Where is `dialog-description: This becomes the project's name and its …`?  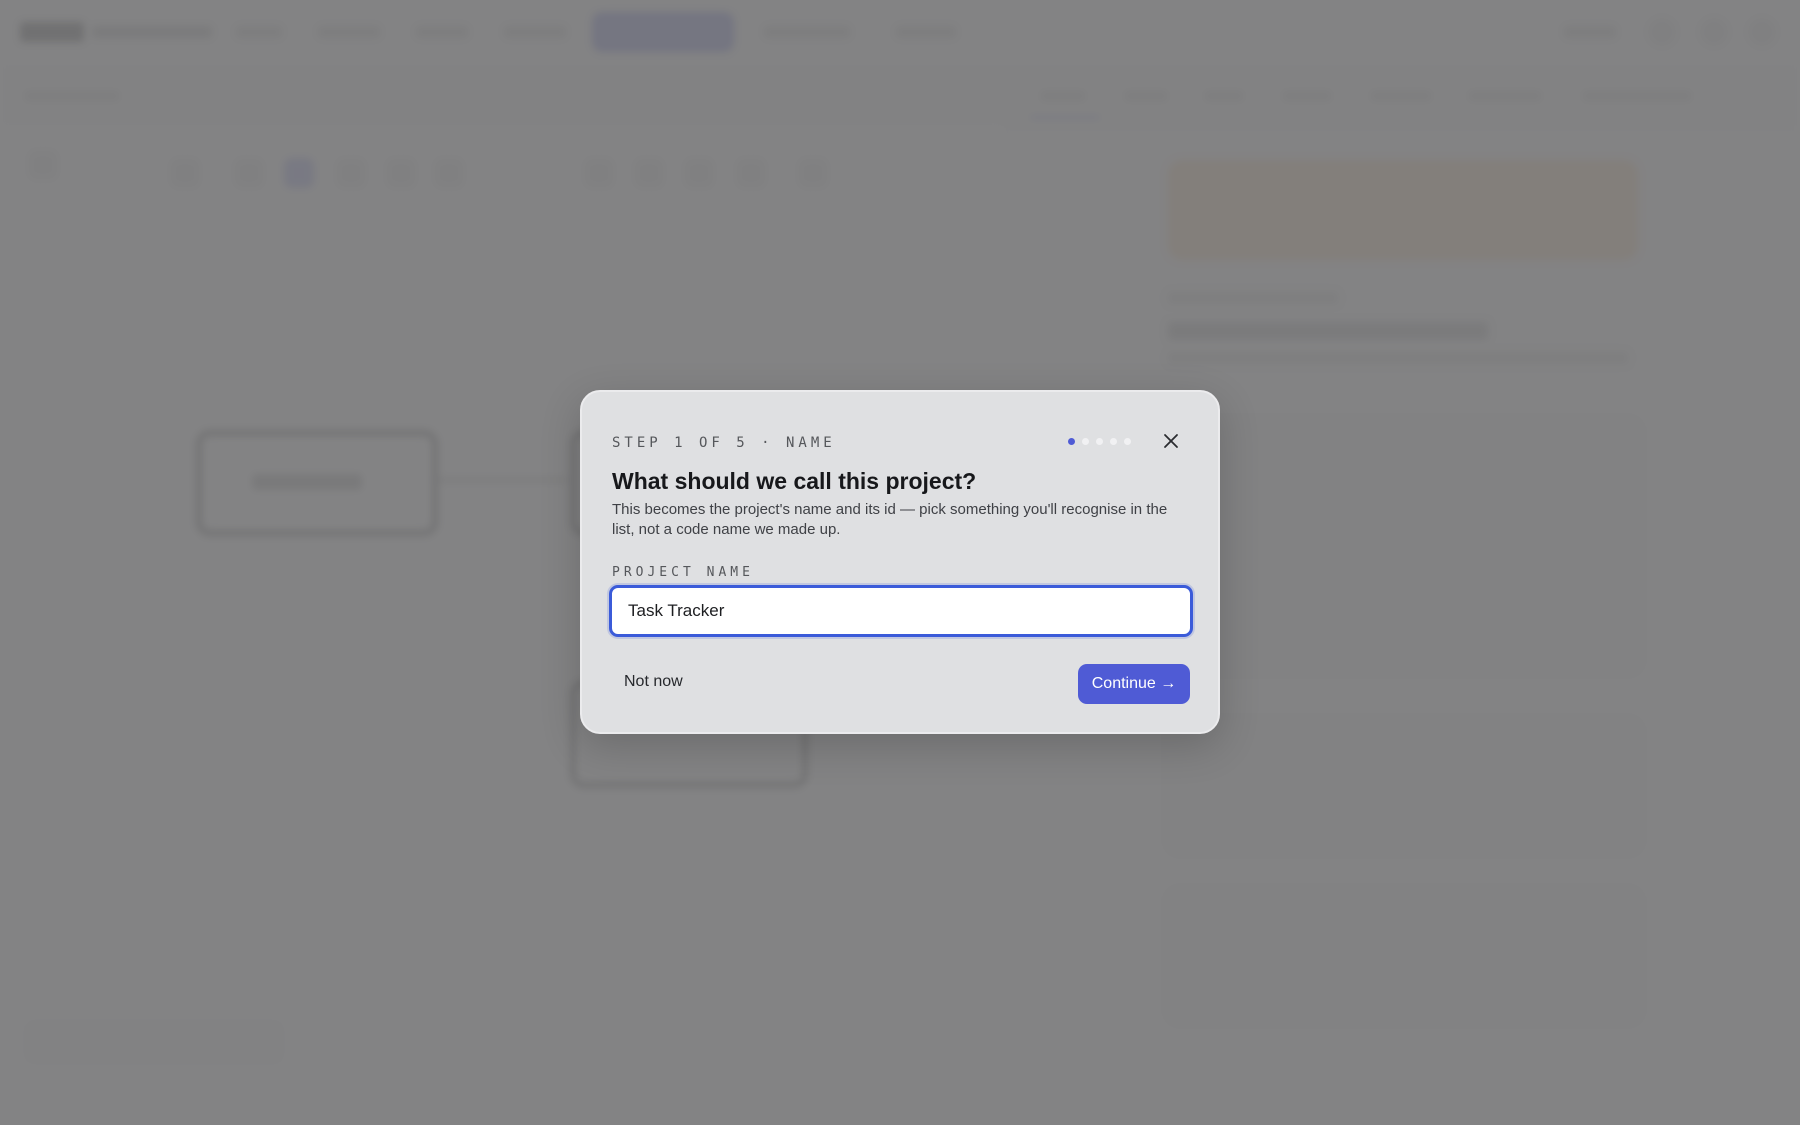 dialog-description: This becomes the project's name and its … is located at coordinates (890, 519).